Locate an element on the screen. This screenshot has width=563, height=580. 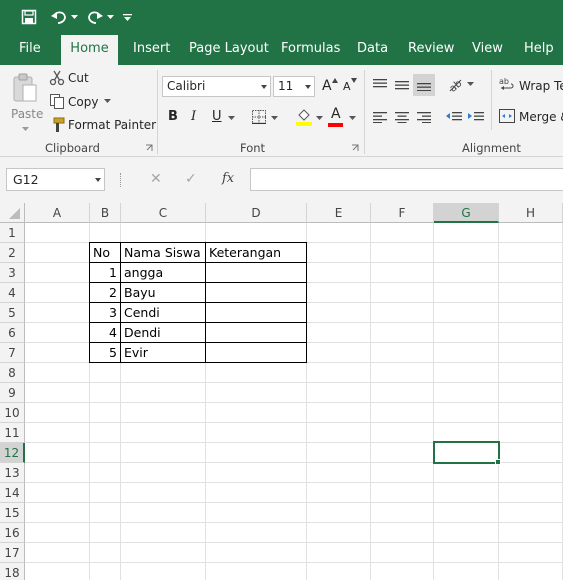
redo-icon is located at coordinates (95, 17).